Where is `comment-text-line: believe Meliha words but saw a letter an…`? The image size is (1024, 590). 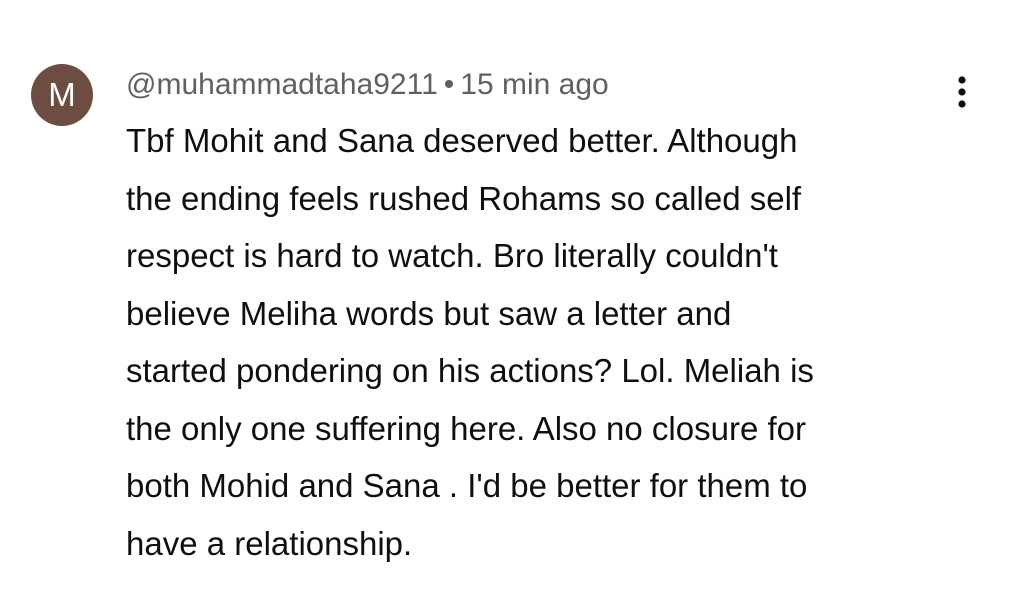 comment-text-line: believe Meliha words but saw a letter an… is located at coordinates (429, 313).